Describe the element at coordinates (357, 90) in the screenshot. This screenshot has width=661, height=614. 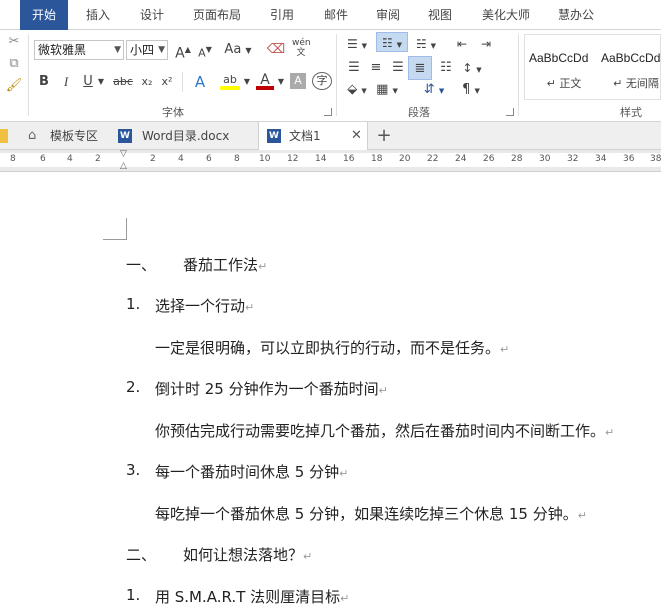
I see `shading-icon: ⬙ ▼` at that location.